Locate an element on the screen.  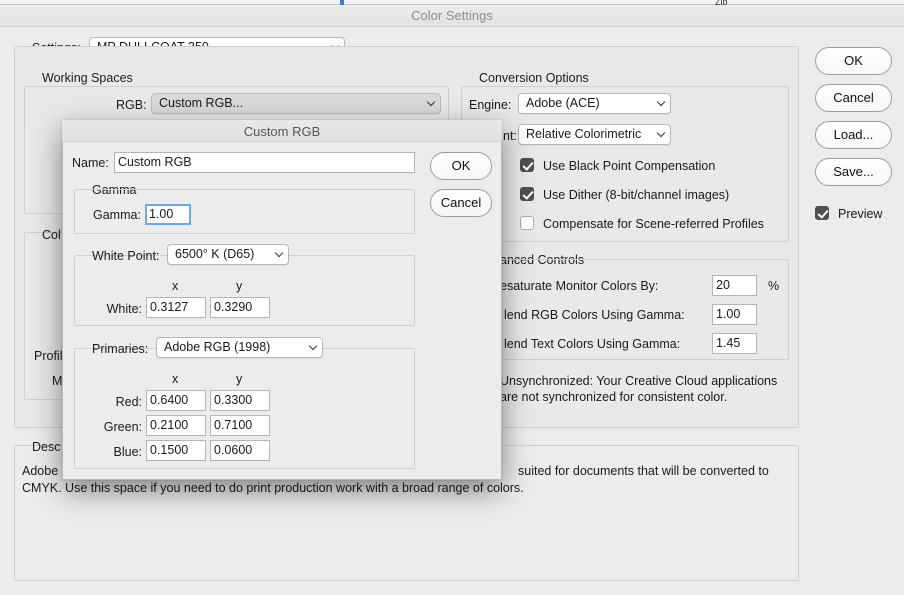
dither-label: Use Dither (8-bit/channel images) is located at coordinates (636, 195).